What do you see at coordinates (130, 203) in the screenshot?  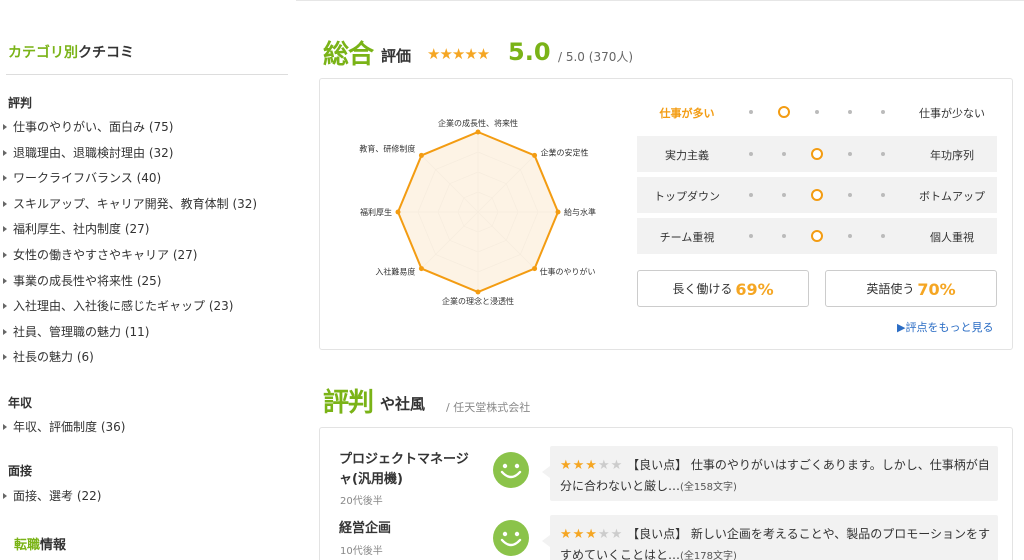 I see `sidebar-category-link: スキルアップ、キャリア開発、教育体制 (32)` at bounding box center [130, 203].